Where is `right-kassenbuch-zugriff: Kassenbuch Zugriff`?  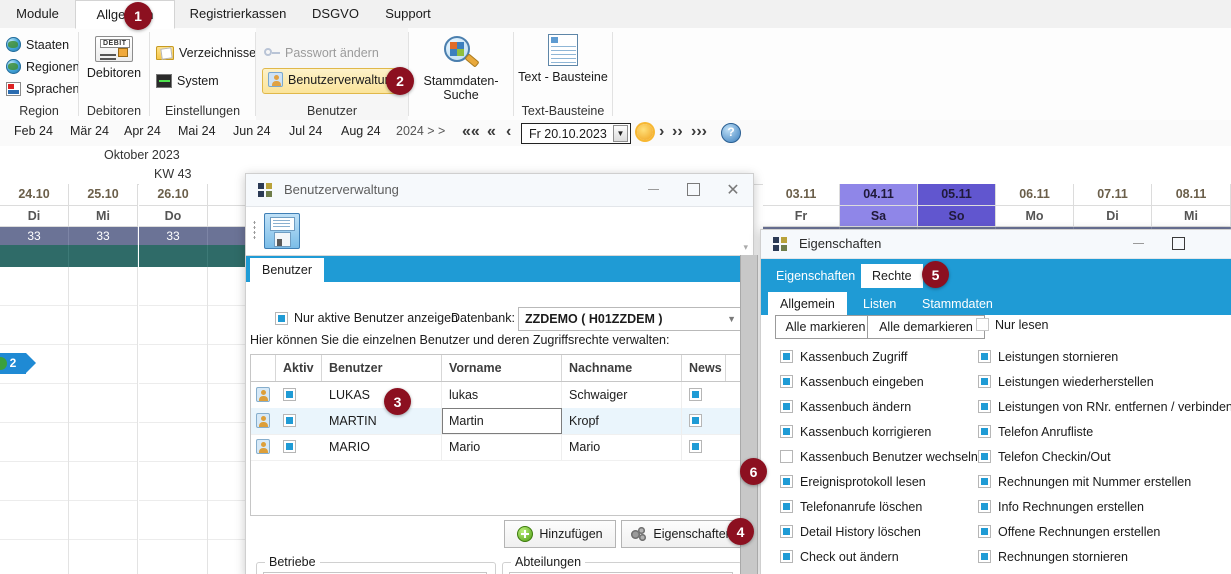 right-kassenbuch-zugriff: Kassenbuch Zugriff is located at coordinates (843, 357).